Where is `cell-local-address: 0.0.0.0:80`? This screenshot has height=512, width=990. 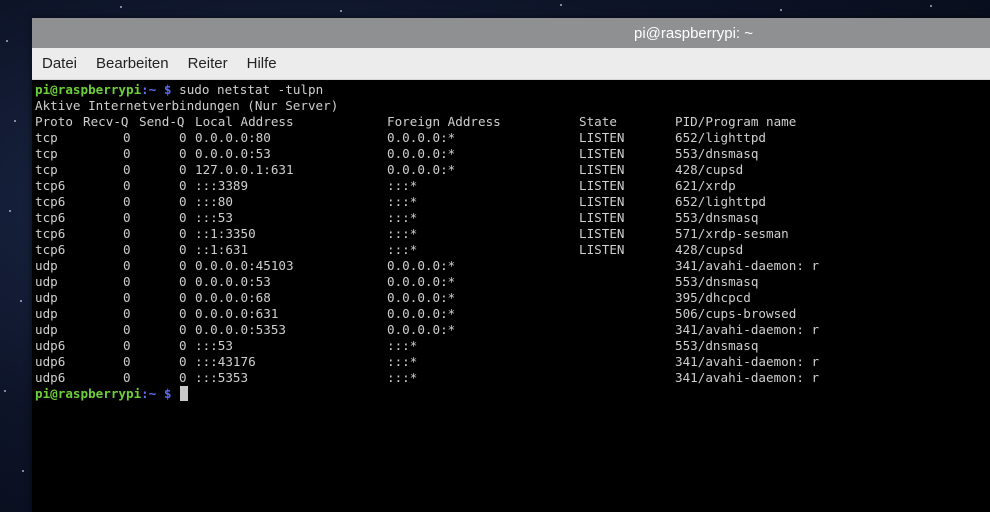
cell-local-address: 0.0.0.0:80 is located at coordinates (233, 137).